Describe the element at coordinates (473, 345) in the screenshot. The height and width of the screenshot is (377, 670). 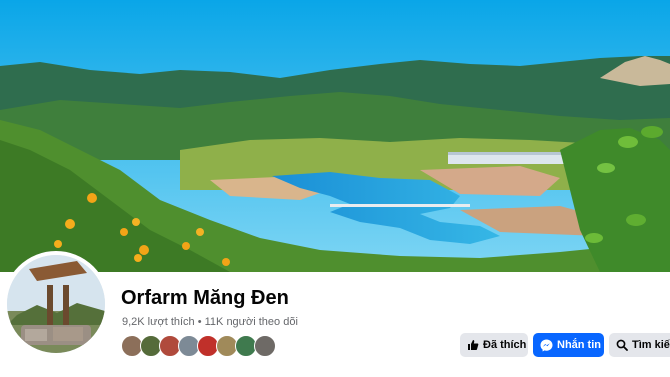
I see `thumbs-up-icon` at that location.